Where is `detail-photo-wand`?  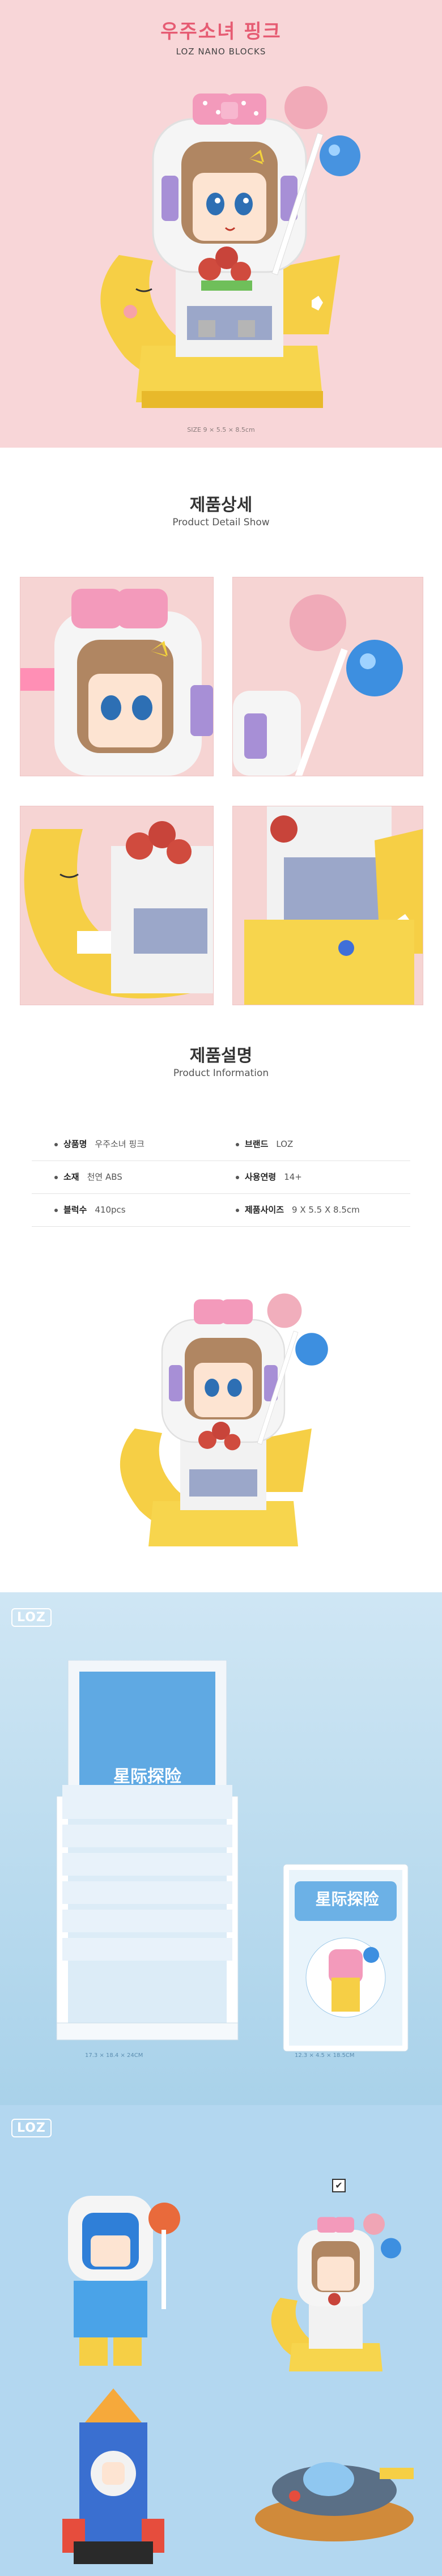 detail-photo-wand is located at coordinates (327, 676).